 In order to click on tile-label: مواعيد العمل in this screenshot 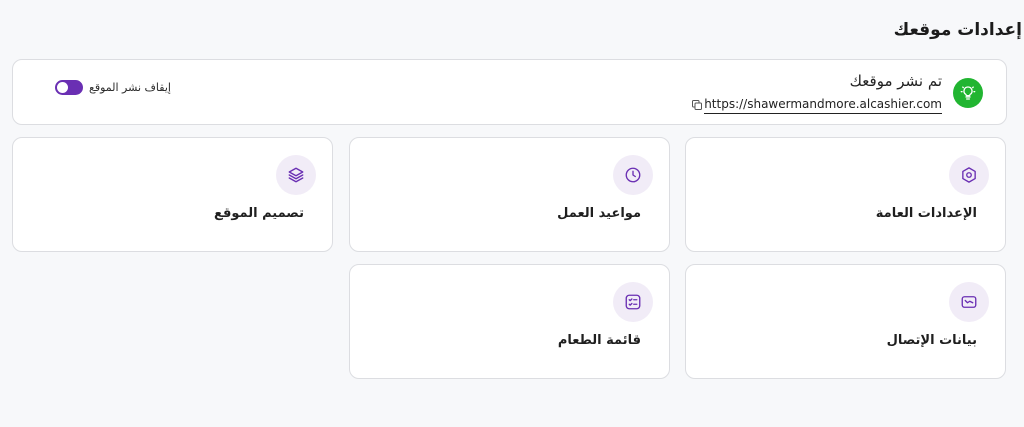, I will do `click(599, 213)`.